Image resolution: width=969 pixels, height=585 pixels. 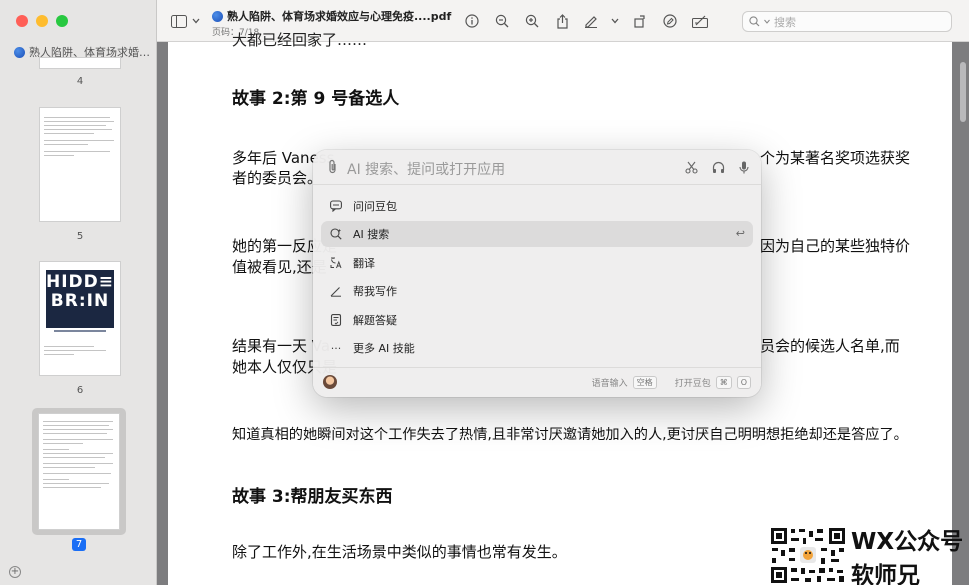 What do you see at coordinates (537, 167) in the screenshot?
I see `ai-search-bar: AI 搜索、提问或打开应用` at bounding box center [537, 167].